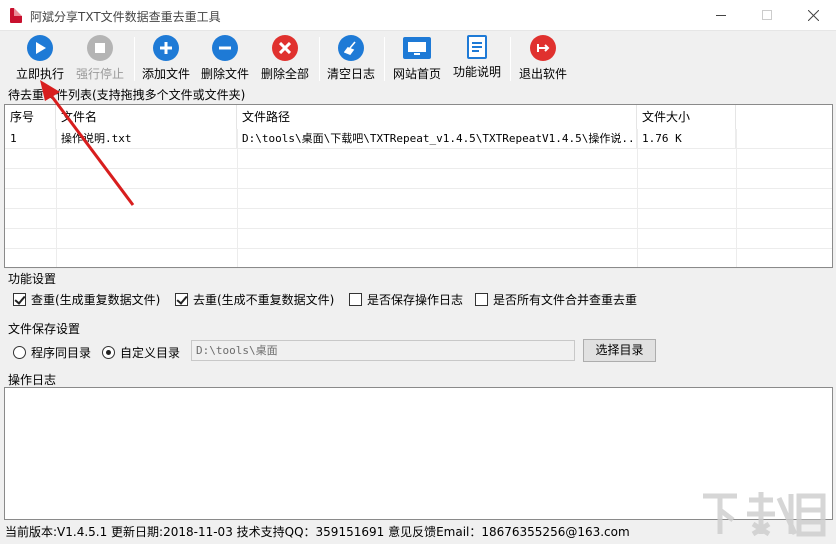  I want to click on remove-dup-label: 去重(生成不重复数据文件), so click(264, 300).